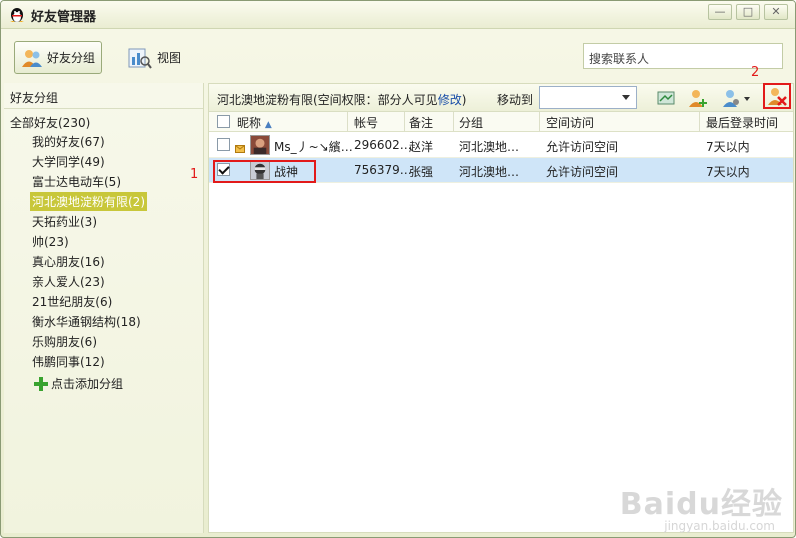 The image size is (796, 538). I want to click on chevron-down-icon, so click(626, 97).